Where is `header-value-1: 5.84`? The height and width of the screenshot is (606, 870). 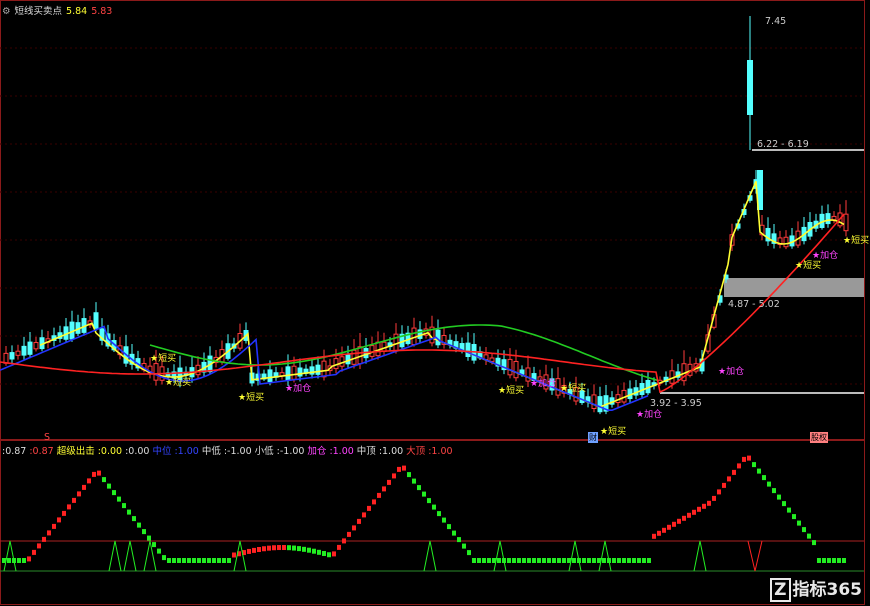 header-value-1: 5.84 is located at coordinates (77, 11).